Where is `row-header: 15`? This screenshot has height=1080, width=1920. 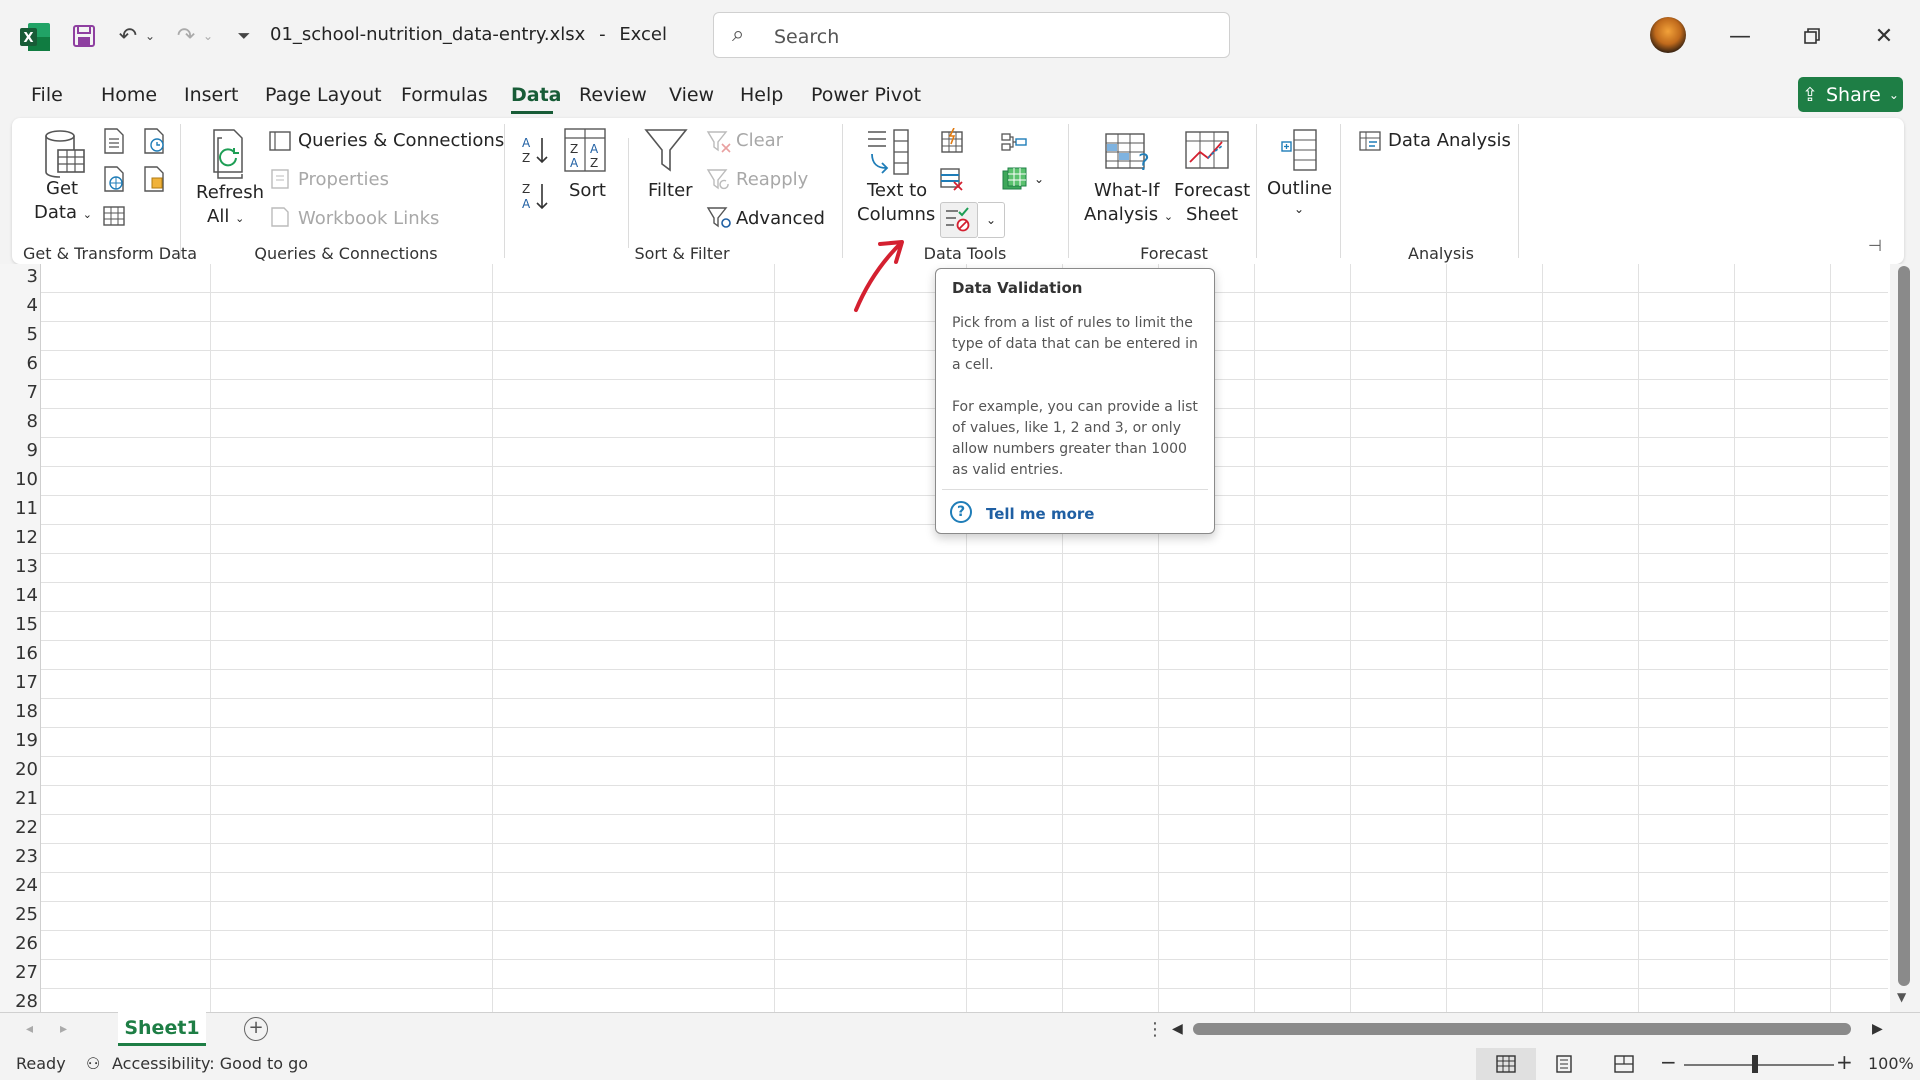
row-header: 15 is located at coordinates (19, 624).